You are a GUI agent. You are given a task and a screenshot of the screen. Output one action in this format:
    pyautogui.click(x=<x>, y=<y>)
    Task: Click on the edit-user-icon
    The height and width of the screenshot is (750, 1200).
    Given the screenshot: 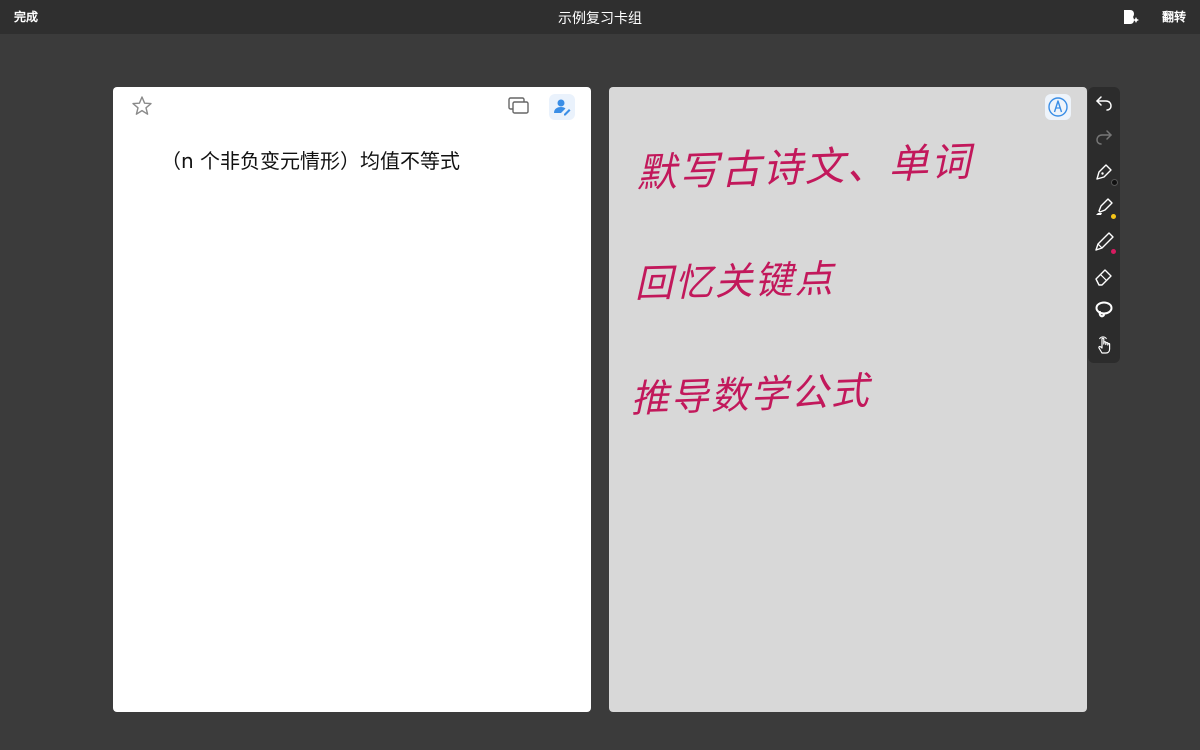 What is the action you would take?
    pyautogui.click(x=562, y=107)
    